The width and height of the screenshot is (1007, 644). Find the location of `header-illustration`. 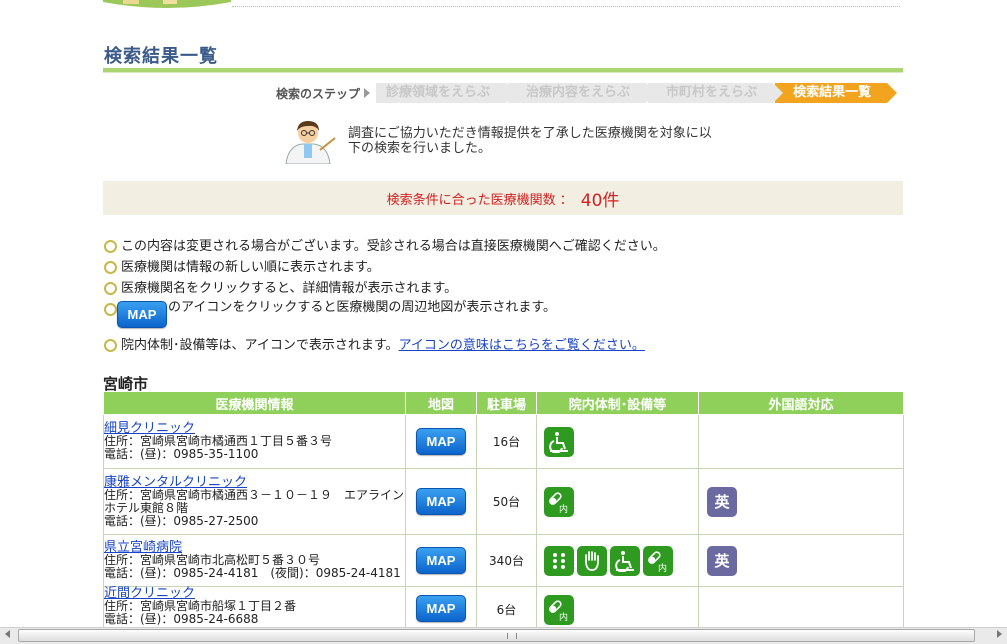

header-illustration is located at coordinates (167, 4).